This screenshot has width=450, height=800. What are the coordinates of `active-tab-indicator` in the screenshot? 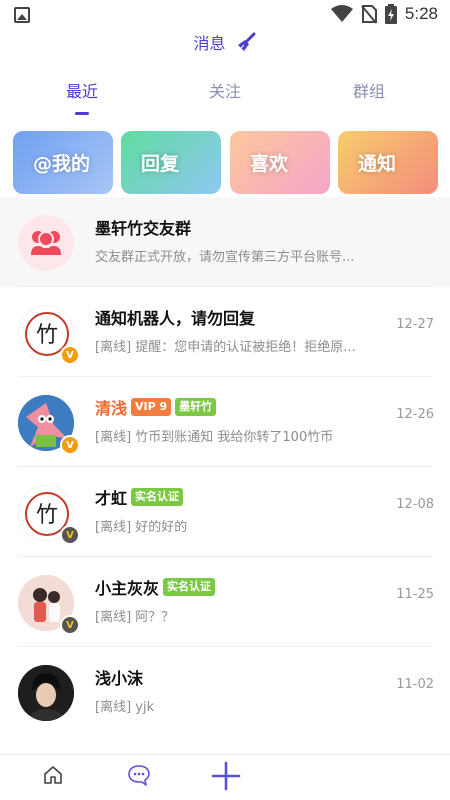 It's located at (82, 113).